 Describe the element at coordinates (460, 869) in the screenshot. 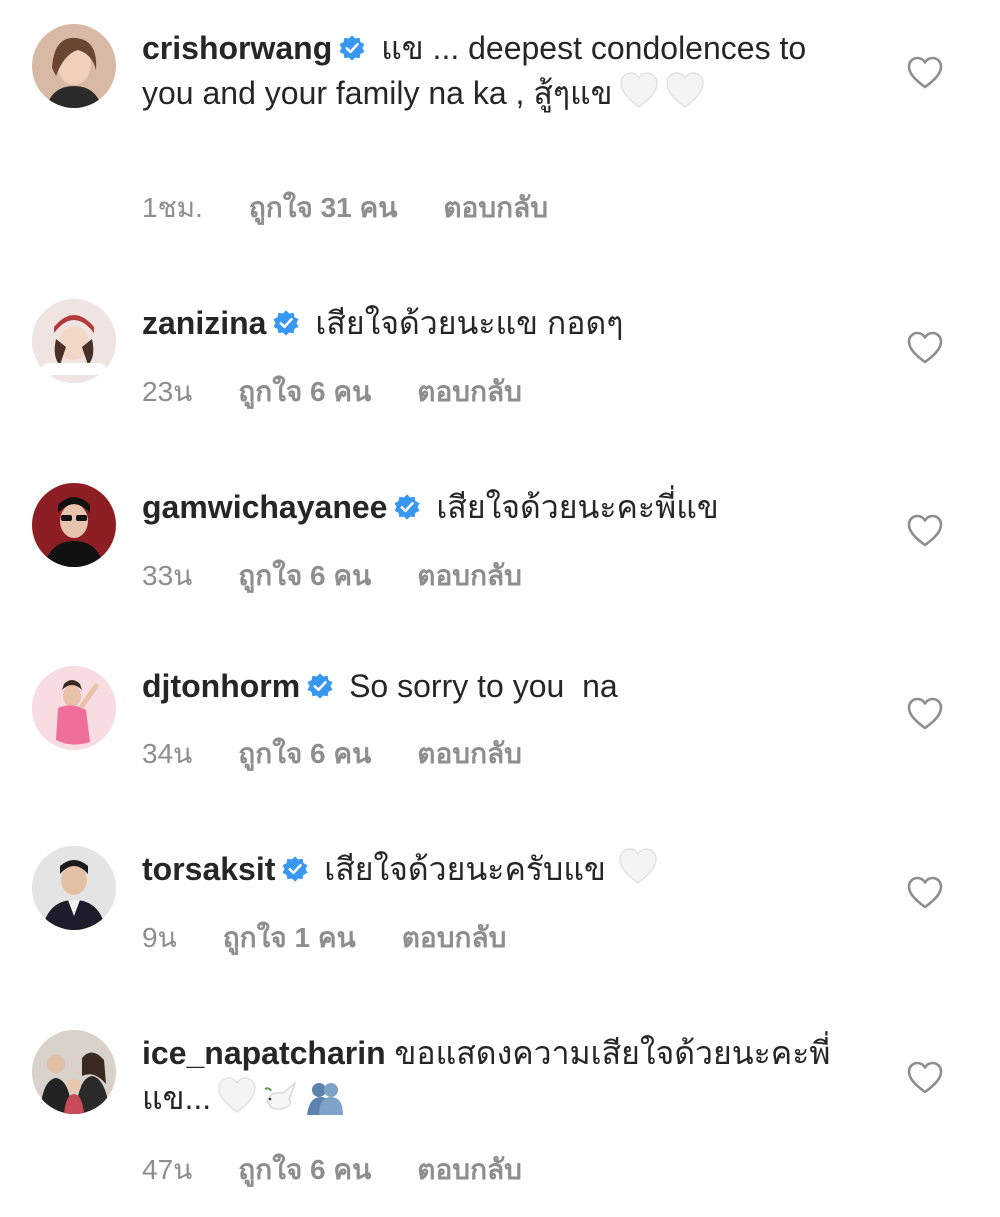

I see `comment-text: เสียใจด้วยนะครับแข` at that location.